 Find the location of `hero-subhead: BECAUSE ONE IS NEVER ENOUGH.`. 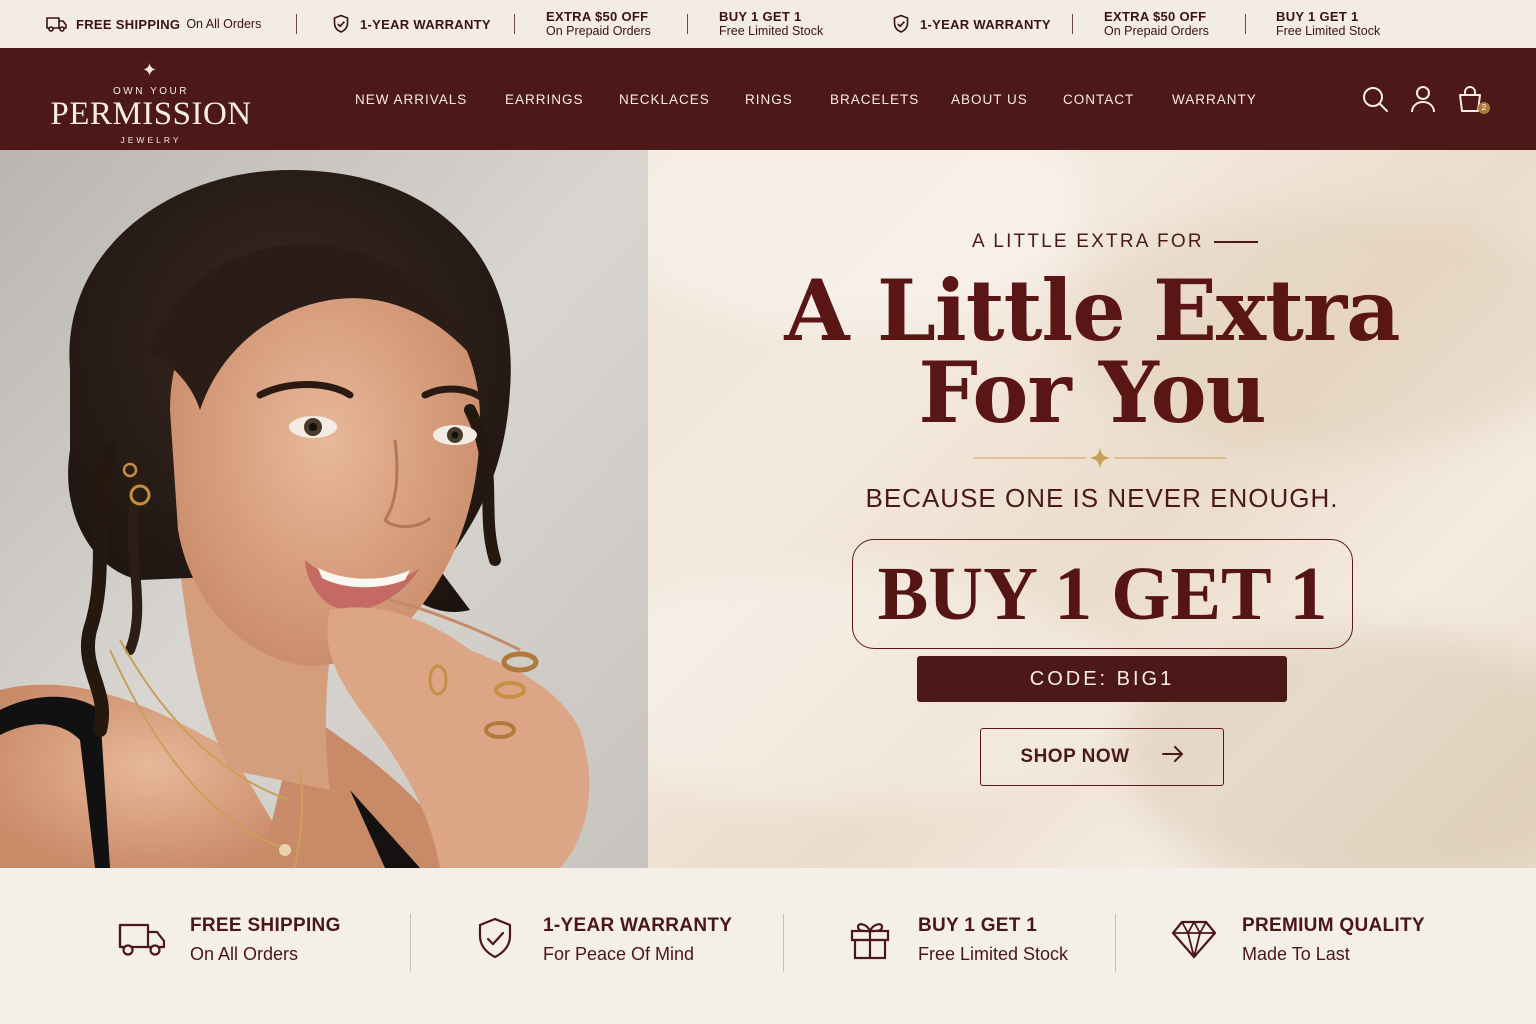

hero-subhead: BECAUSE ONE IS NEVER ENOUGH. is located at coordinates (1102, 498).